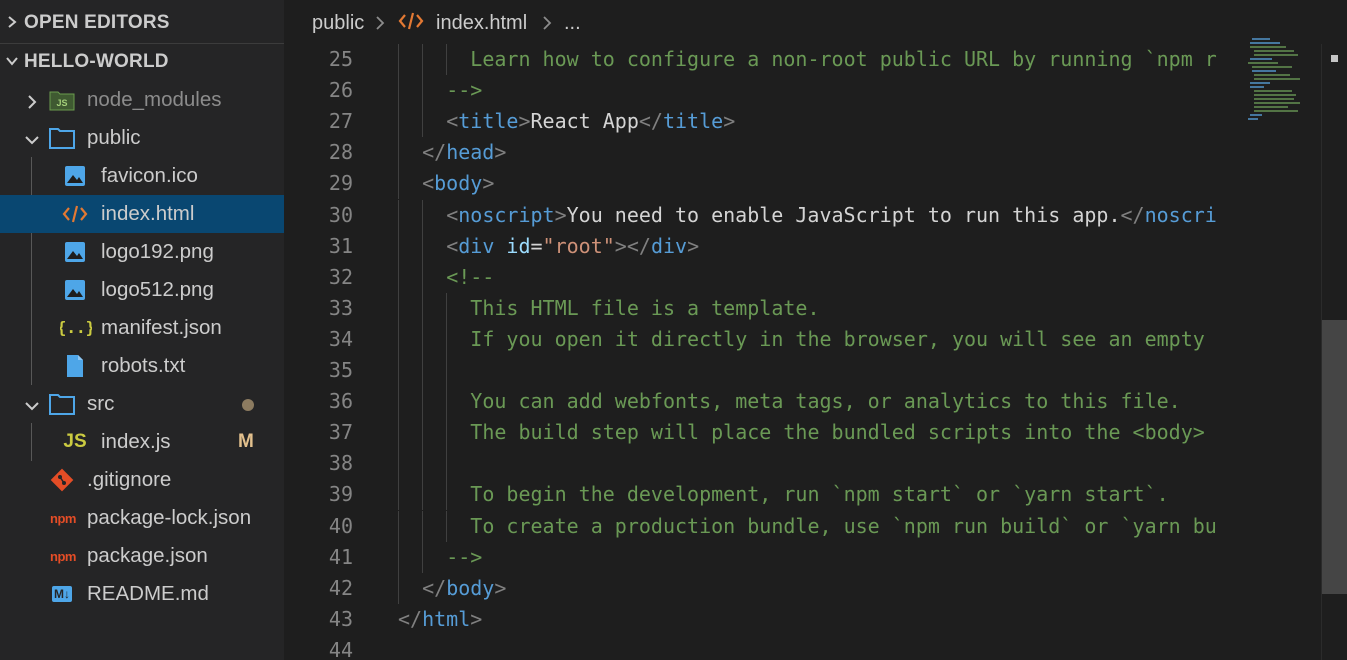 The image size is (1347, 660). I want to click on line-number: 35, so click(340, 370).